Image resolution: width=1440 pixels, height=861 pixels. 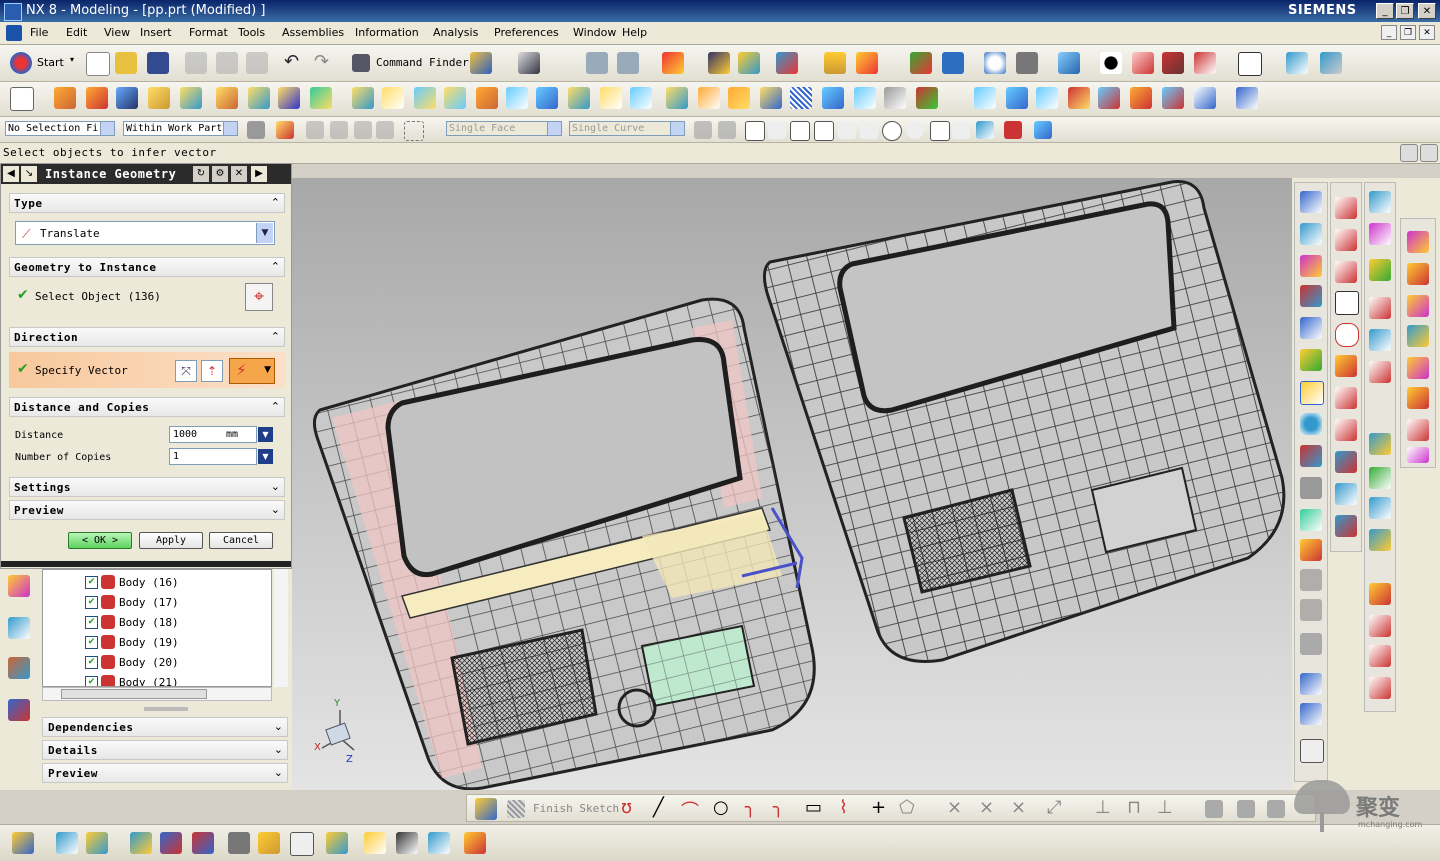 What do you see at coordinates (65, 98) in the screenshot?
I see `extrude-icon` at bounding box center [65, 98].